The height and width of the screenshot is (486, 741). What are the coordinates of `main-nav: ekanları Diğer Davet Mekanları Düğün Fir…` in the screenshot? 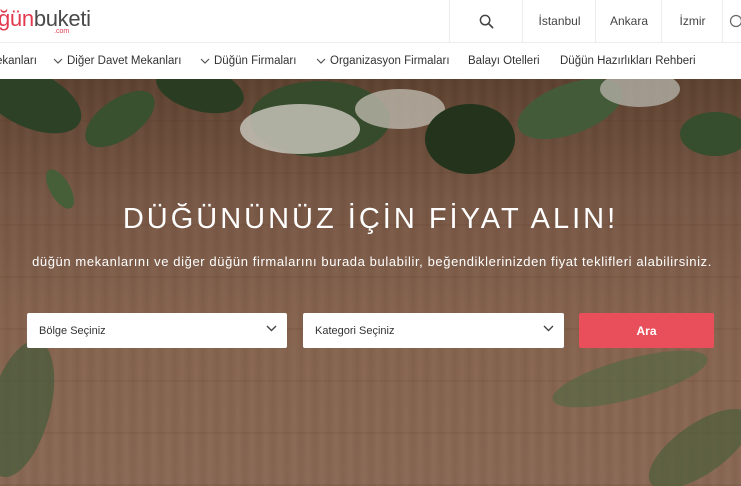 It's located at (370, 61).